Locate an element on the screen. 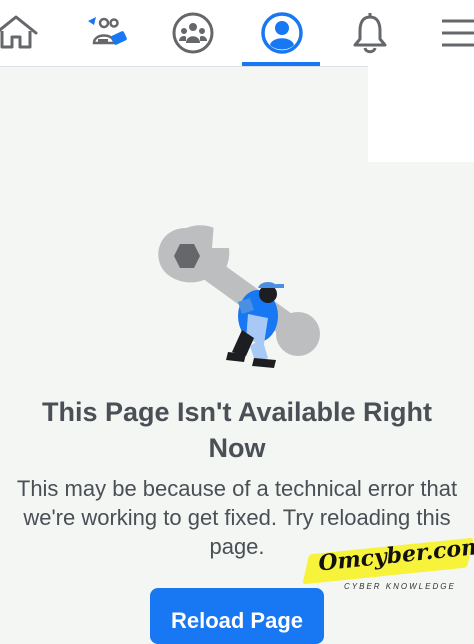  nav-tab-menu is located at coordinates (456, 33).